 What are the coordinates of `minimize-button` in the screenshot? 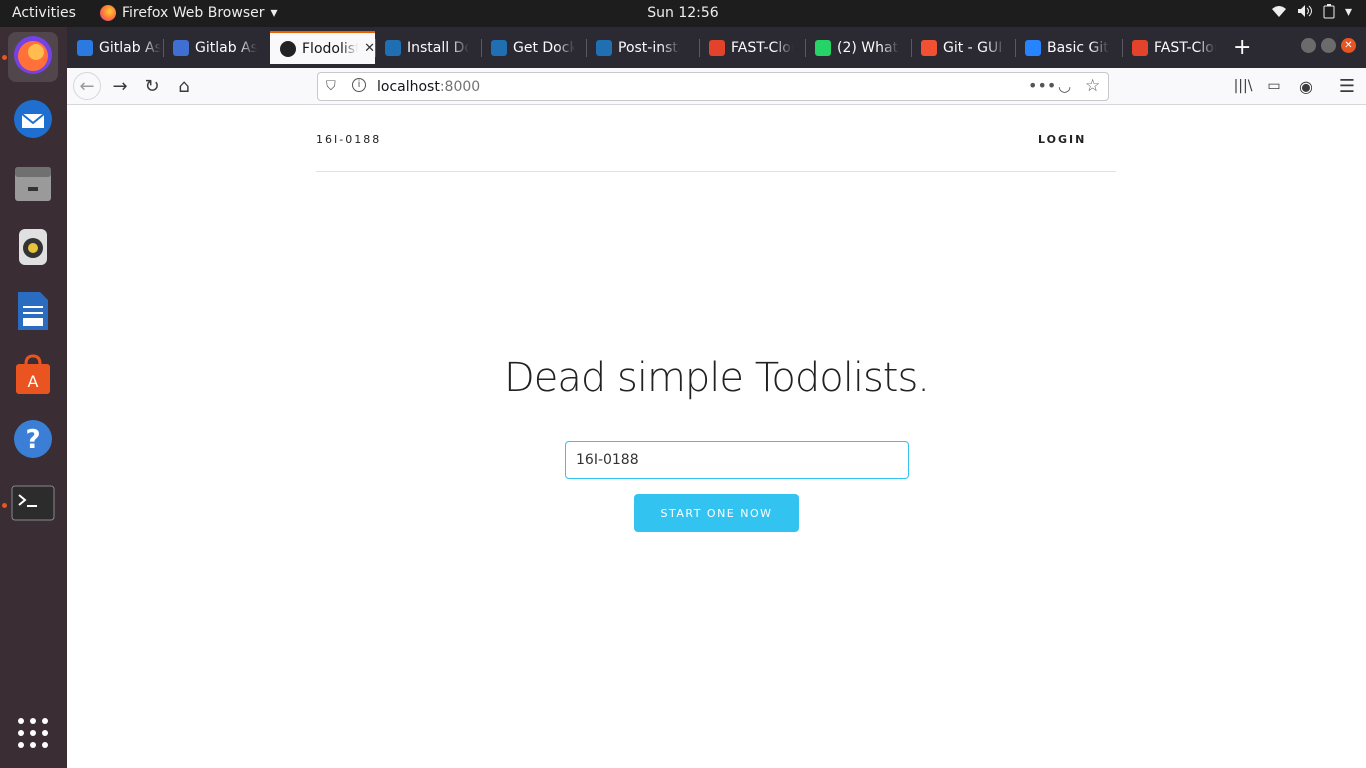 It's located at (1308, 45).